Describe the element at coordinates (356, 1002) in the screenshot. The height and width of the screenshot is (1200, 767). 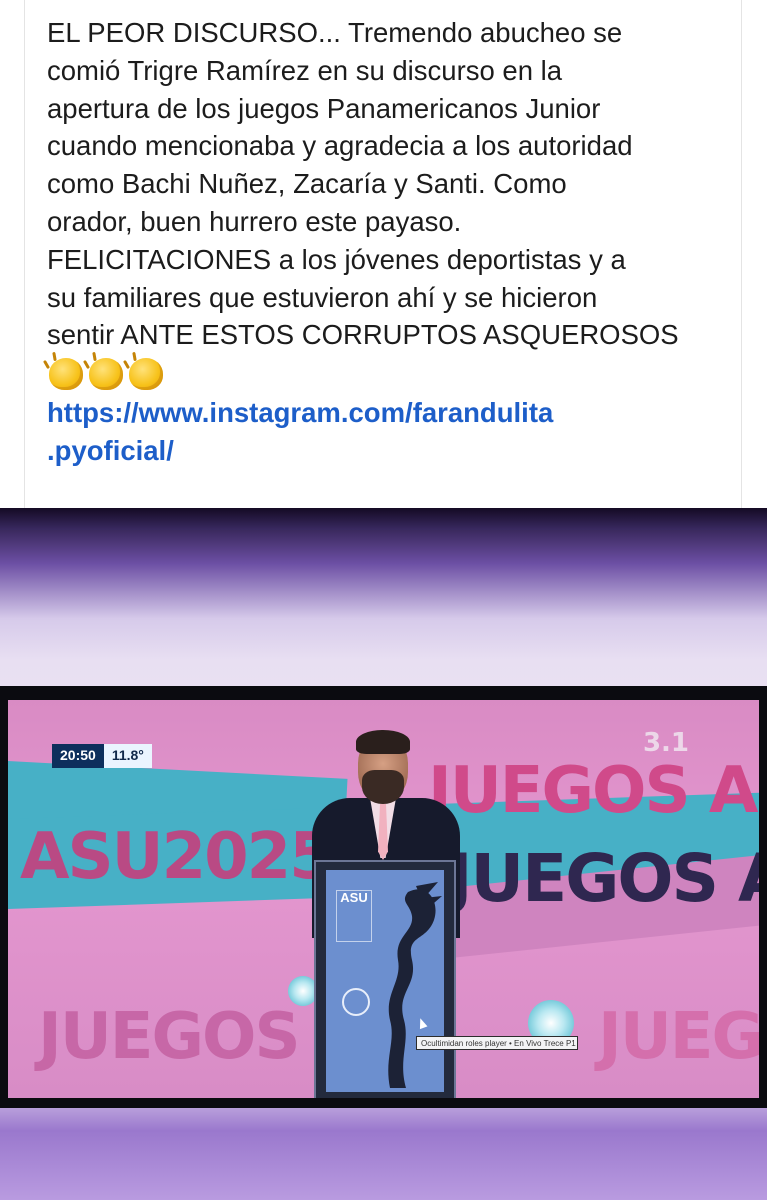
I see `podium-emblem-icon` at that location.